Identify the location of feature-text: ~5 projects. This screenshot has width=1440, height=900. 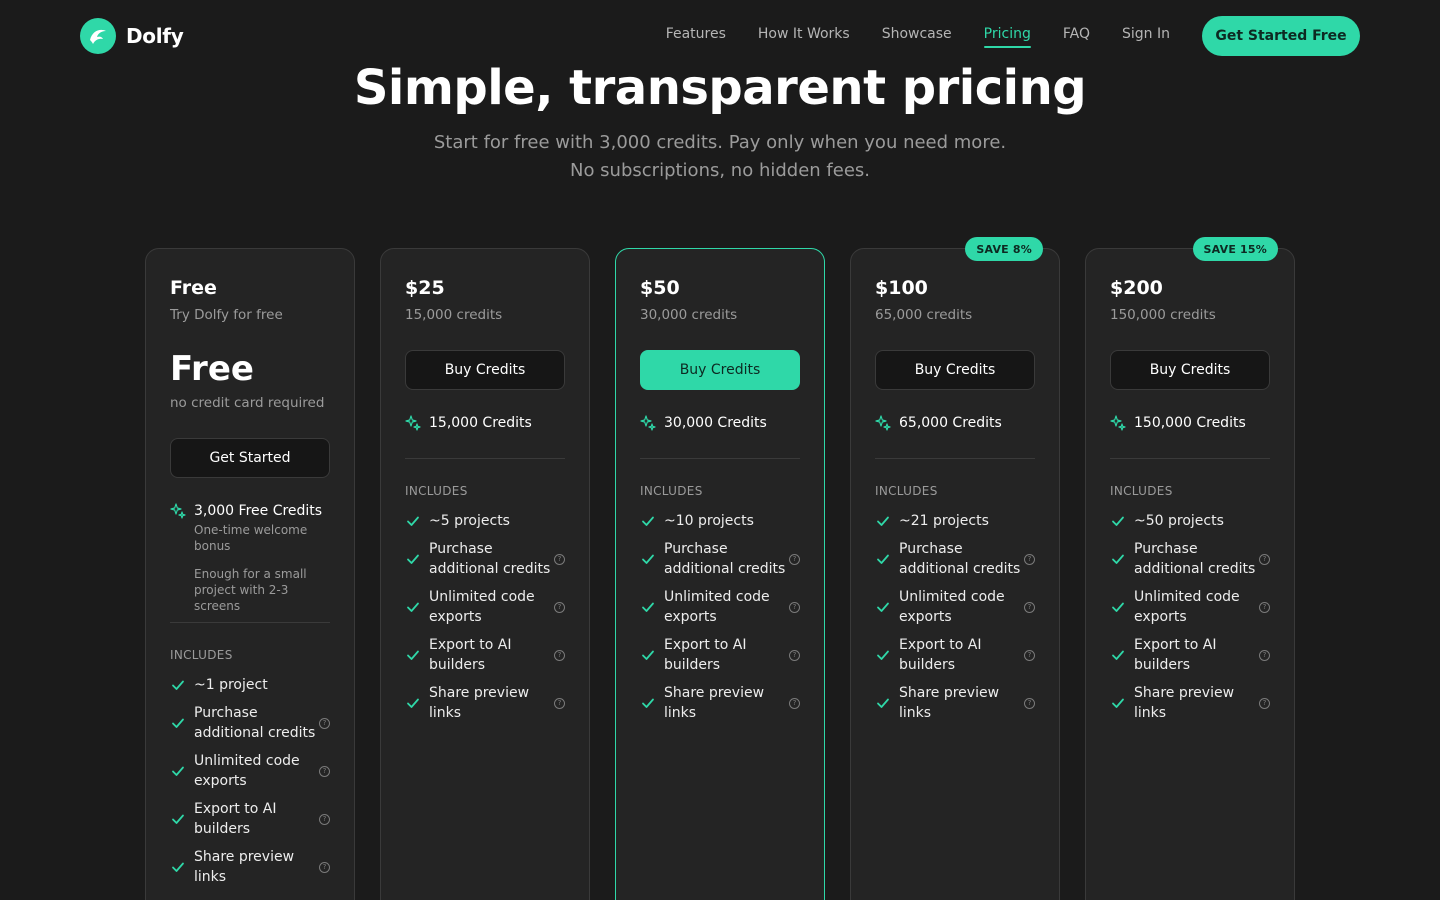
(469, 521).